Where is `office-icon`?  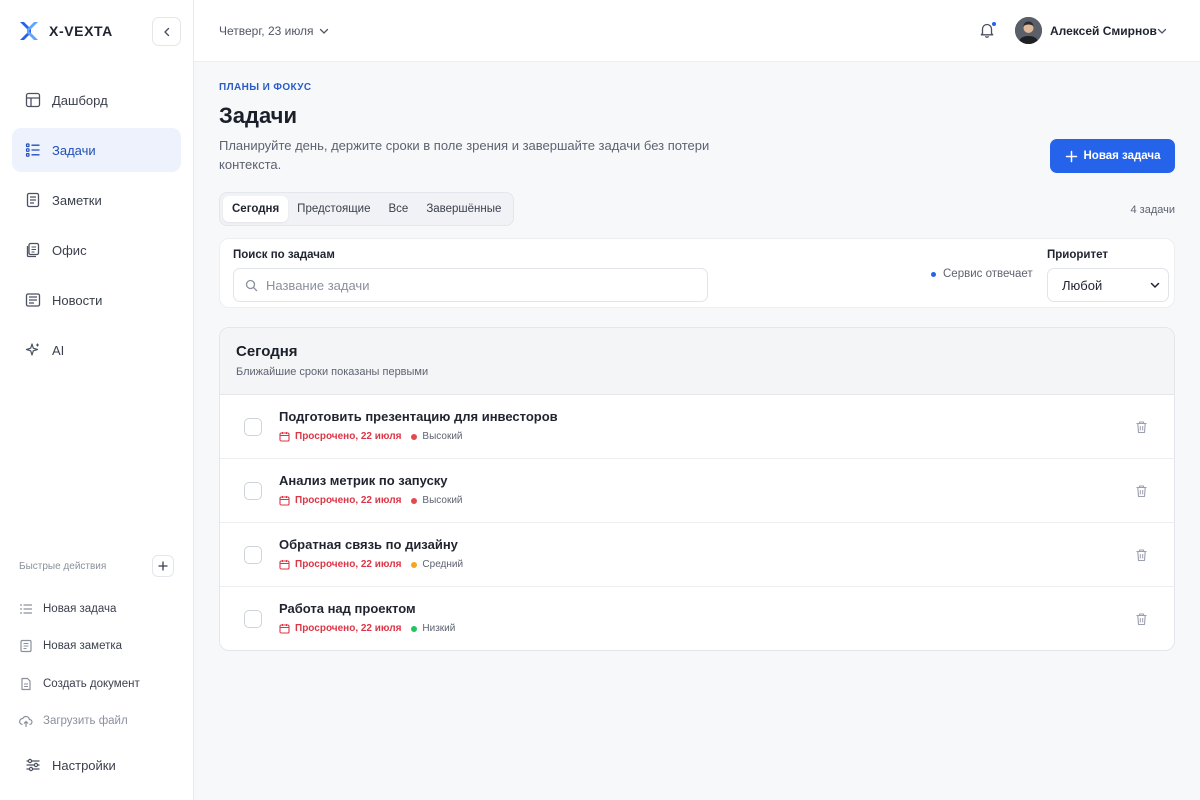
office-icon is located at coordinates (33, 250).